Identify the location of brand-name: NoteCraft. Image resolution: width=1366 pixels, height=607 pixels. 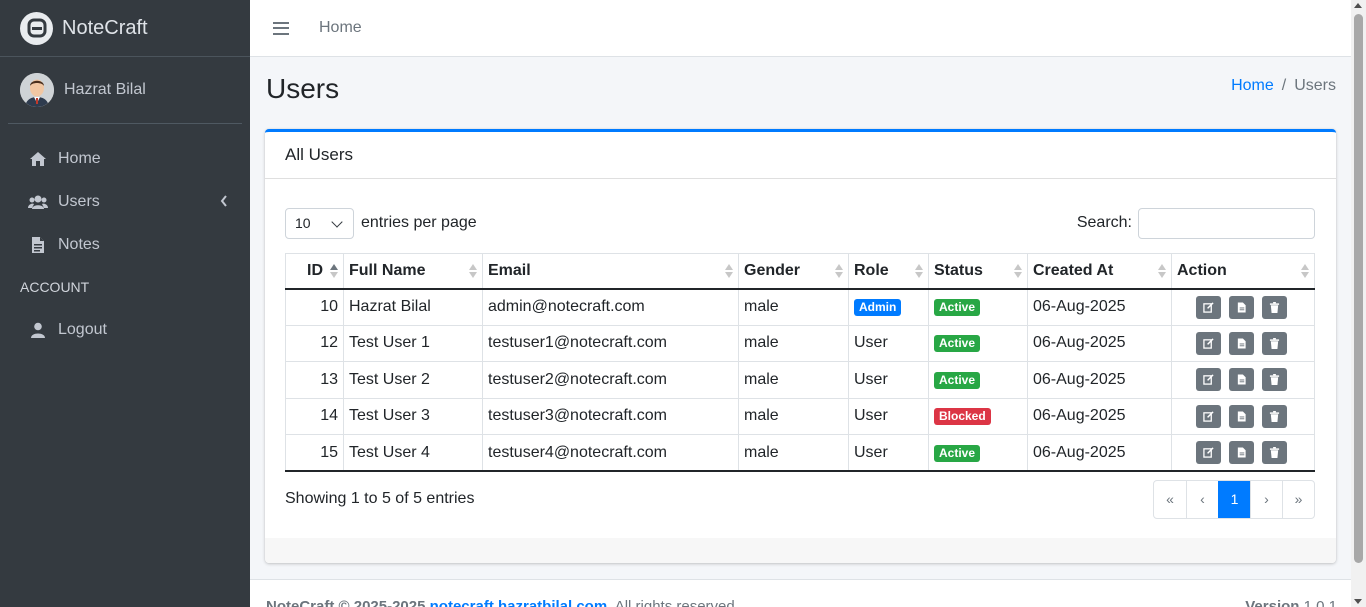
(105, 27).